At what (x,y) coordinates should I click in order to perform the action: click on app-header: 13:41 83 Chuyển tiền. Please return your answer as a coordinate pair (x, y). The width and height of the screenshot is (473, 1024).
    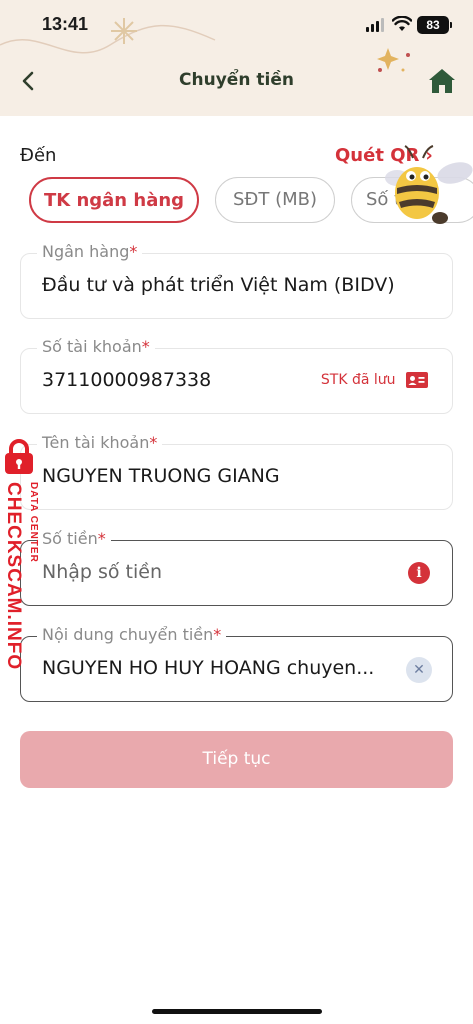
    Looking at the image, I should click on (236, 58).